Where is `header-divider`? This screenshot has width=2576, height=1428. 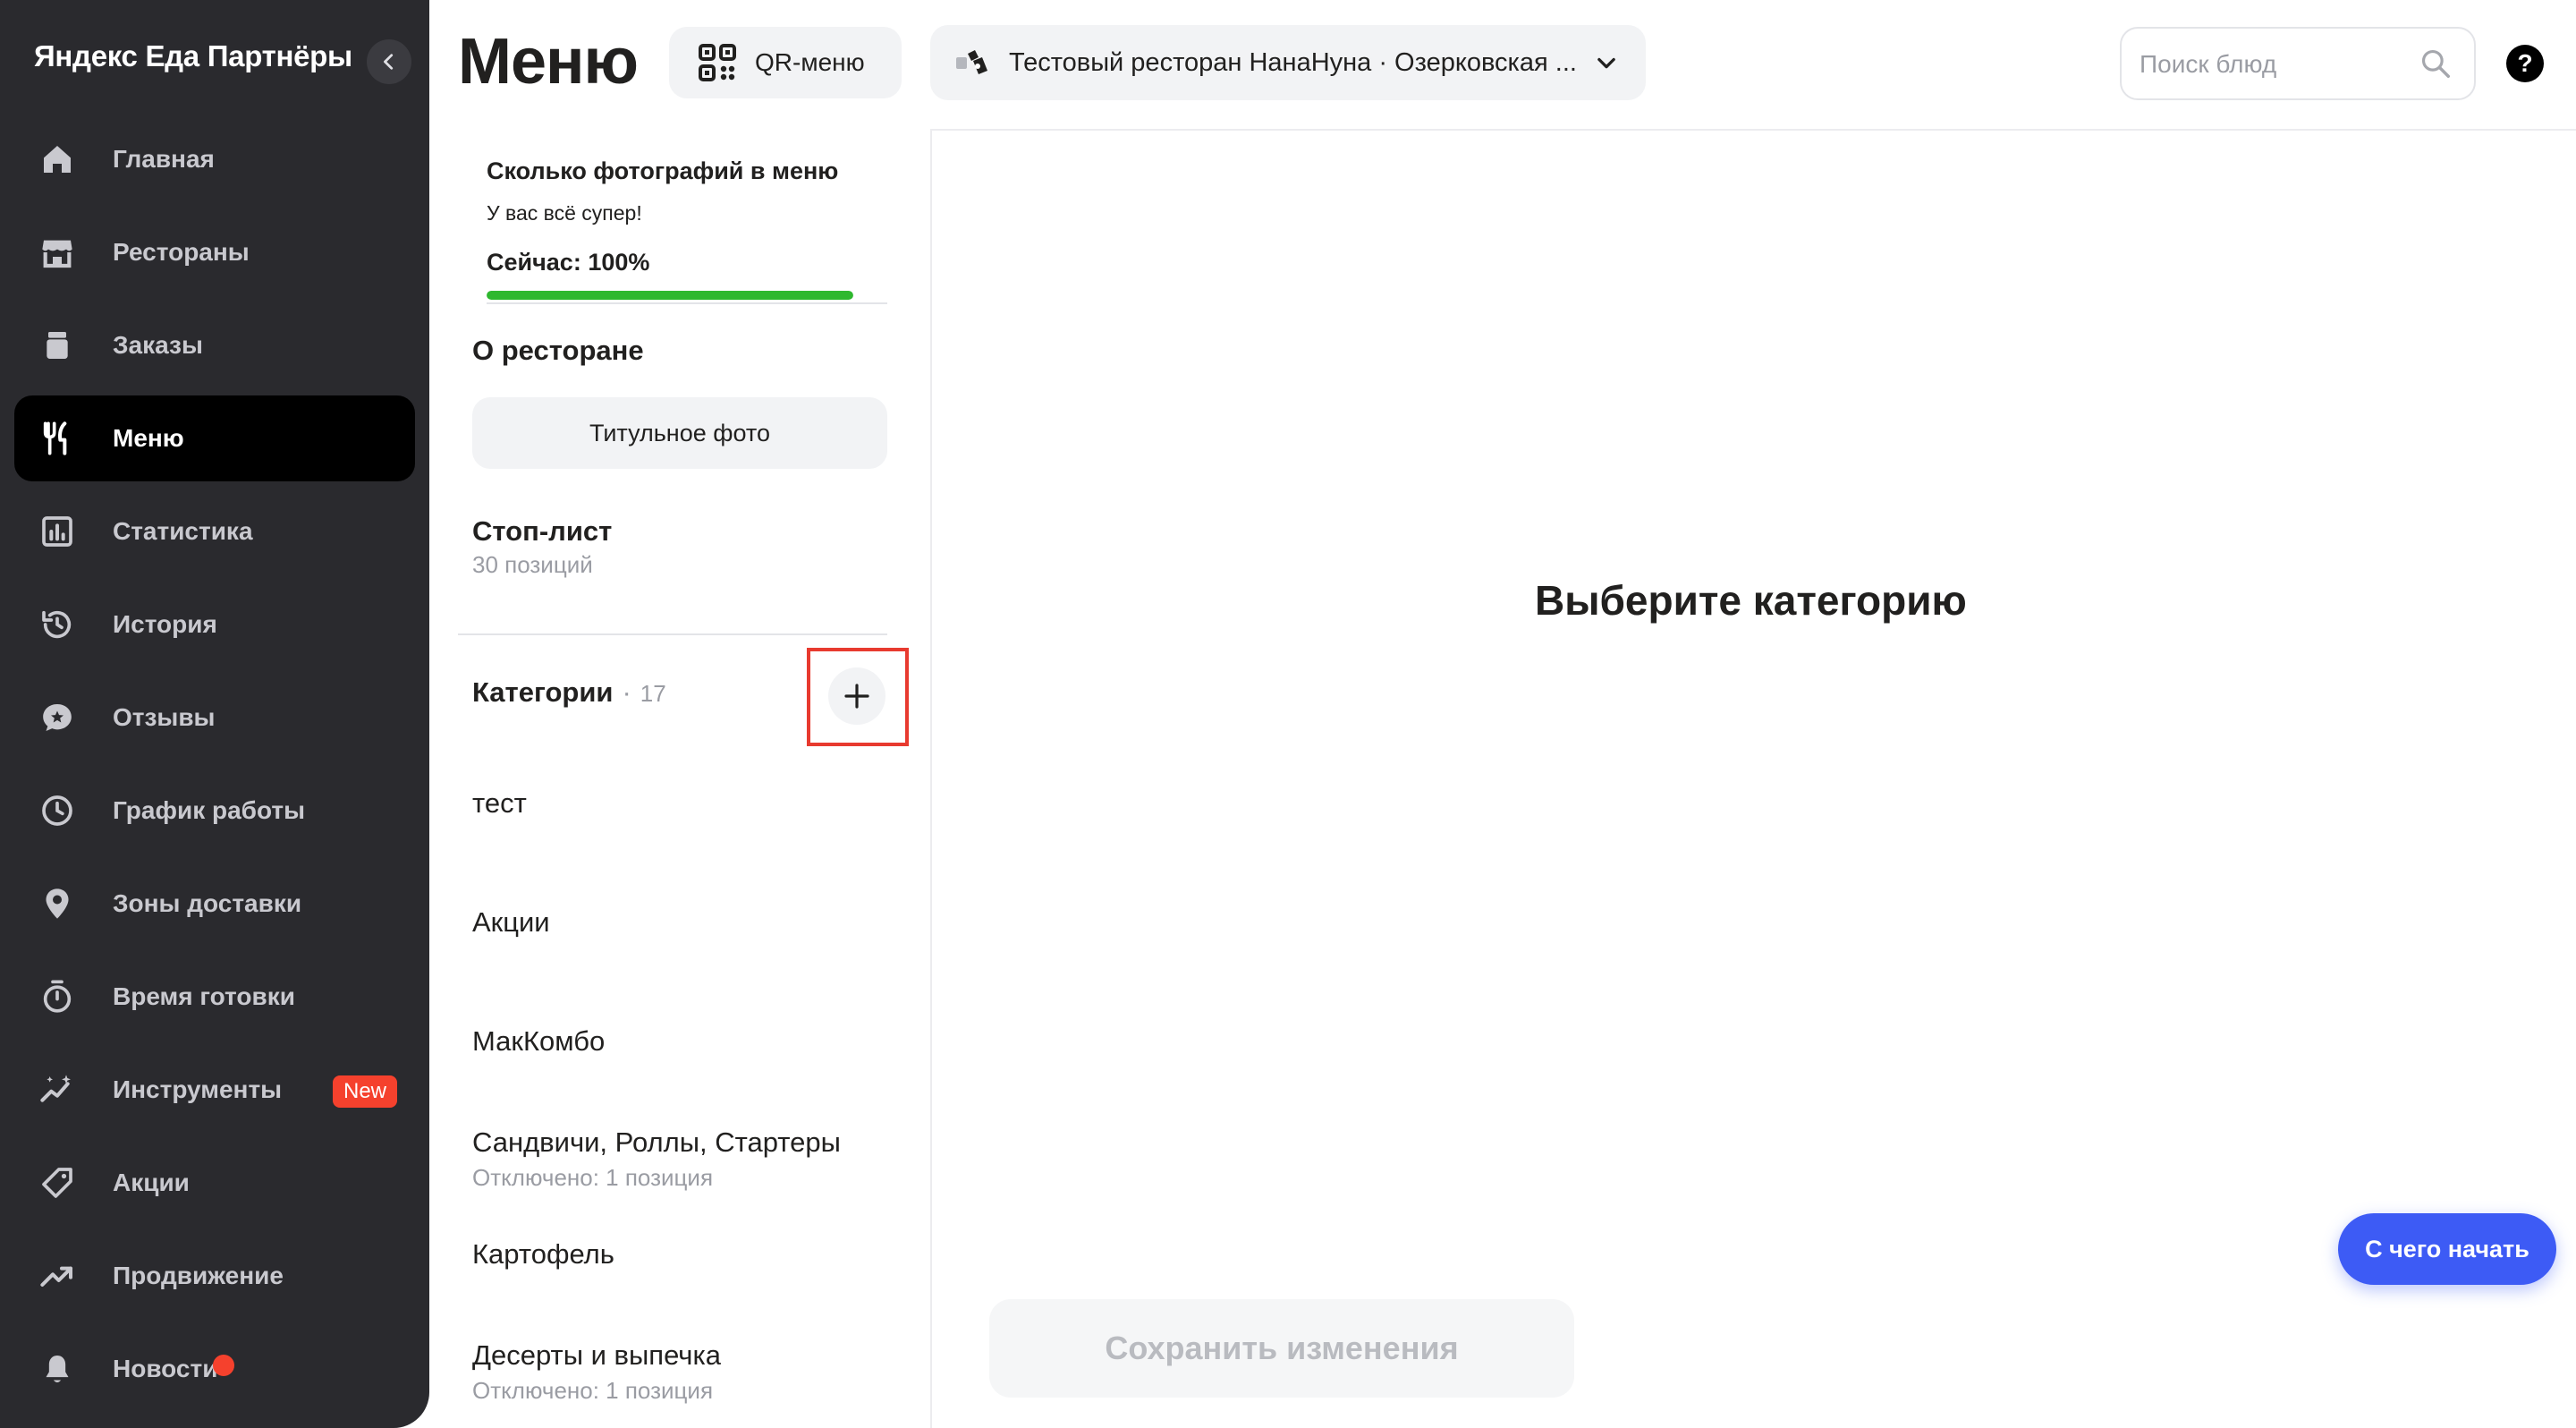 header-divider is located at coordinates (1753, 130).